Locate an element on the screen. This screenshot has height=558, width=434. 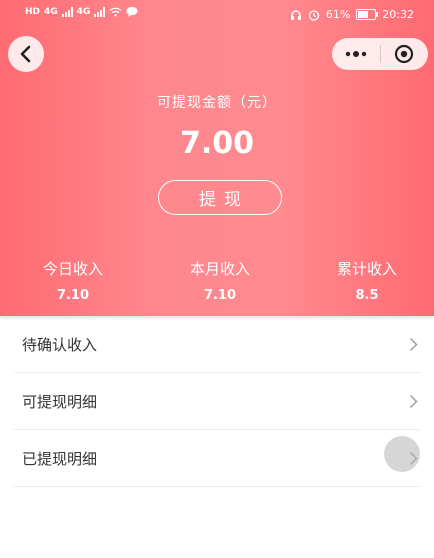
chat-bubble-icon is located at coordinates (132, 11).